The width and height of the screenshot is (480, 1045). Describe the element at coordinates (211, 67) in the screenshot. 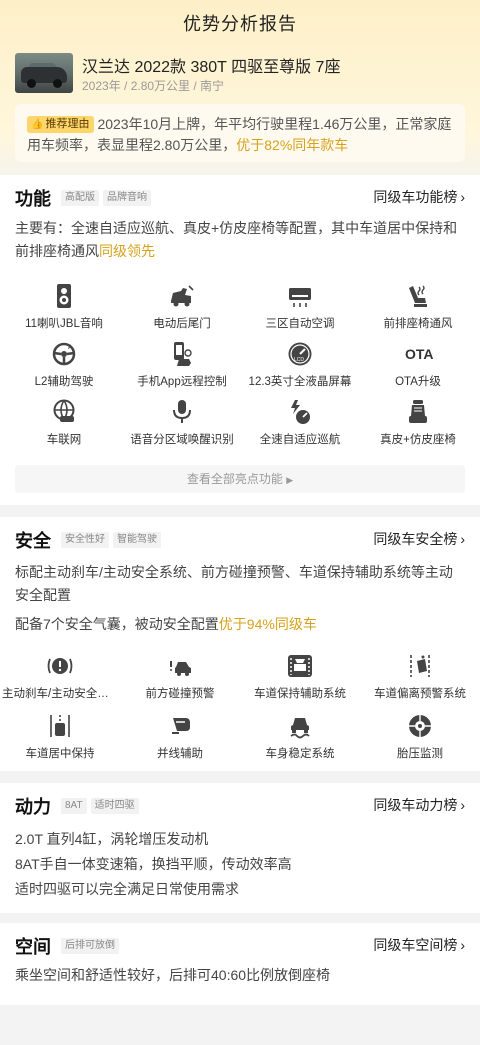

I see `car-name: 汉兰达 2022款 380T 四驱至尊版 7座` at that location.